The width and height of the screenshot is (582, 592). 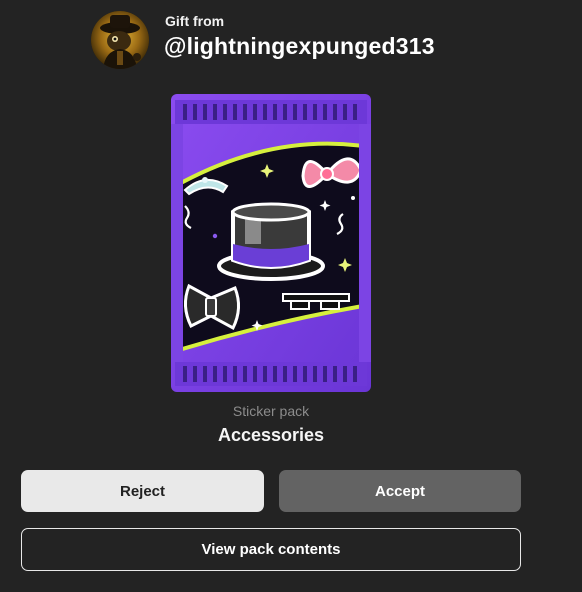 I want to click on gift-from-label: Gift from, so click(x=195, y=21).